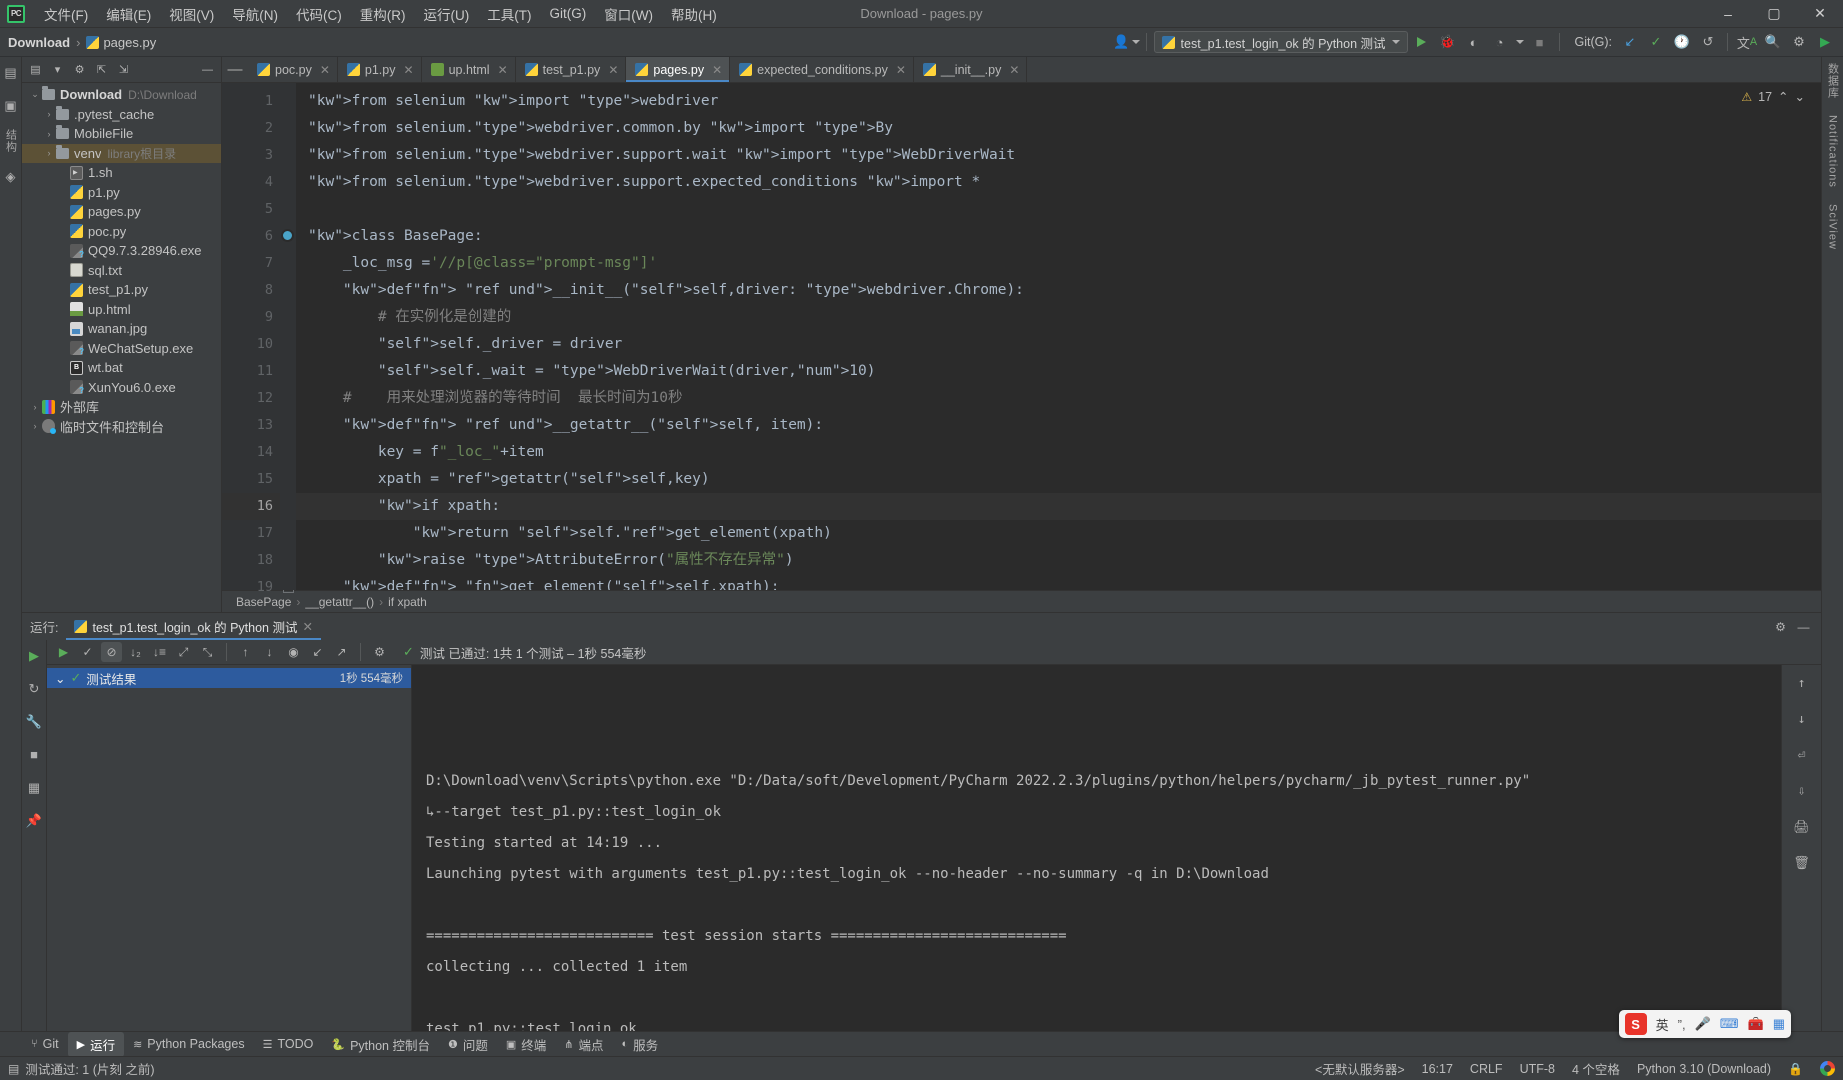 The image size is (1843, 1080). What do you see at coordinates (380, 1044) in the screenshot?
I see `bottom-tool-Python 控制台: 🐍 Python 控制台` at bounding box center [380, 1044].